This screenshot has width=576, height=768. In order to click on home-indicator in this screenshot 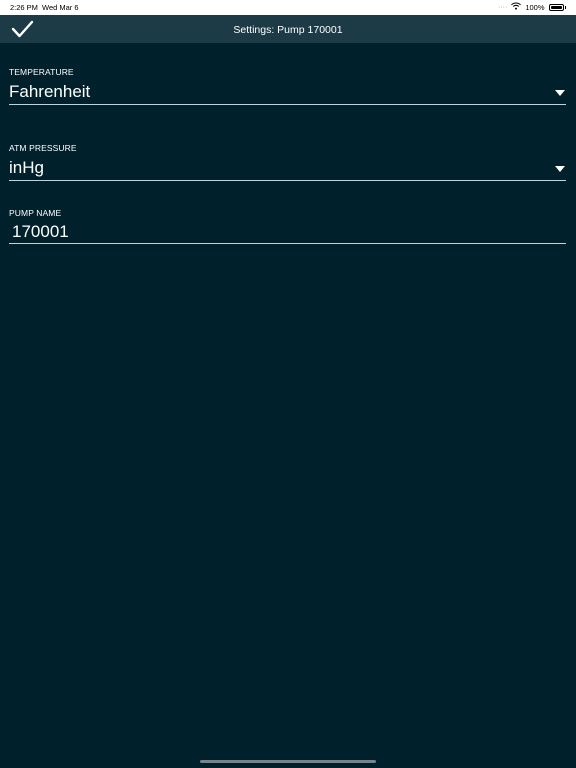, I will do `click(288, 761)`.